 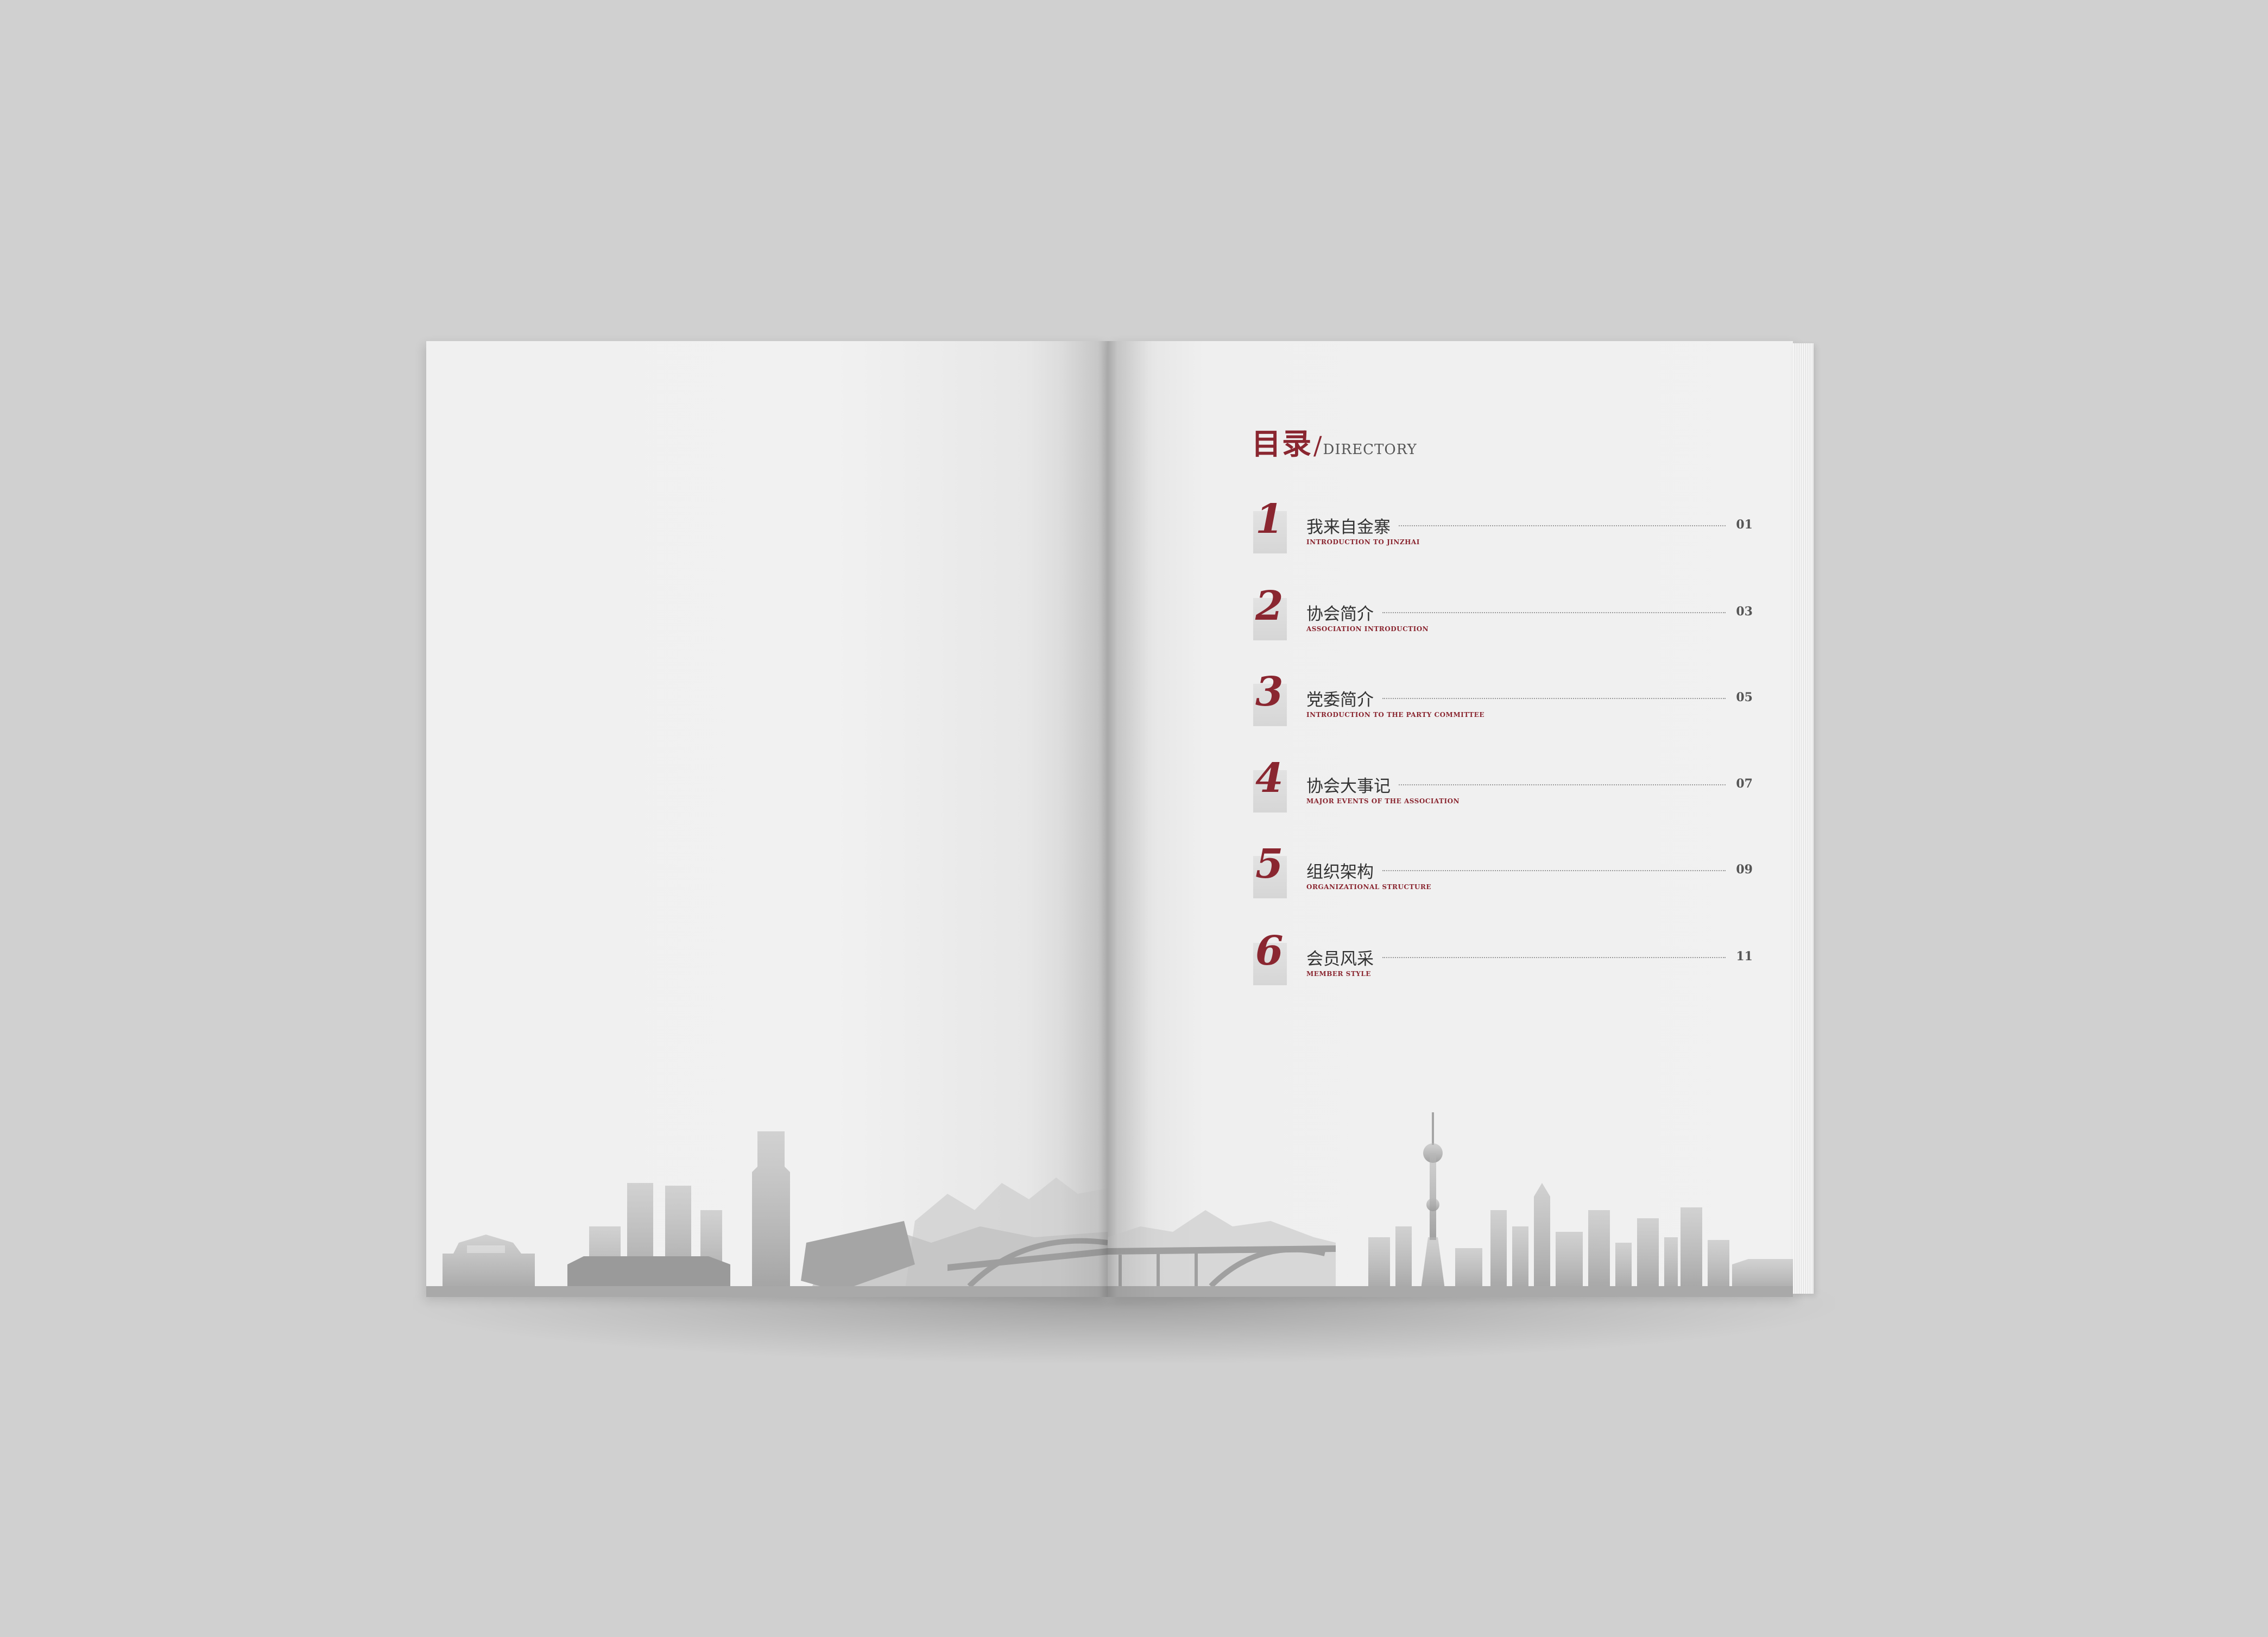 What do you see at coordinates (1340, 872) in the screenshot?
I see `toc-item-title: 组织架构` at bounding box center [1340, 872].